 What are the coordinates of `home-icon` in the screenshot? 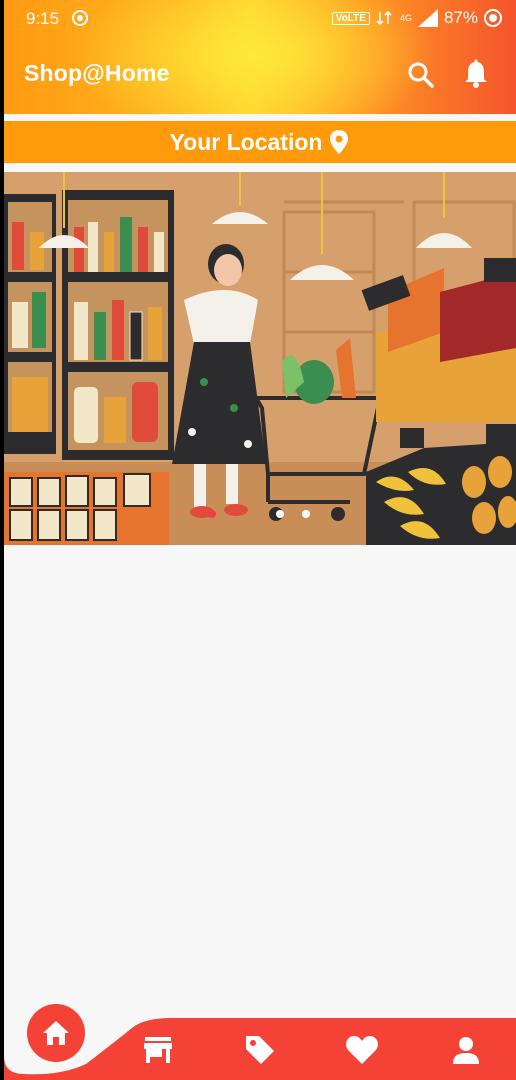 It's located at (56, 1033).